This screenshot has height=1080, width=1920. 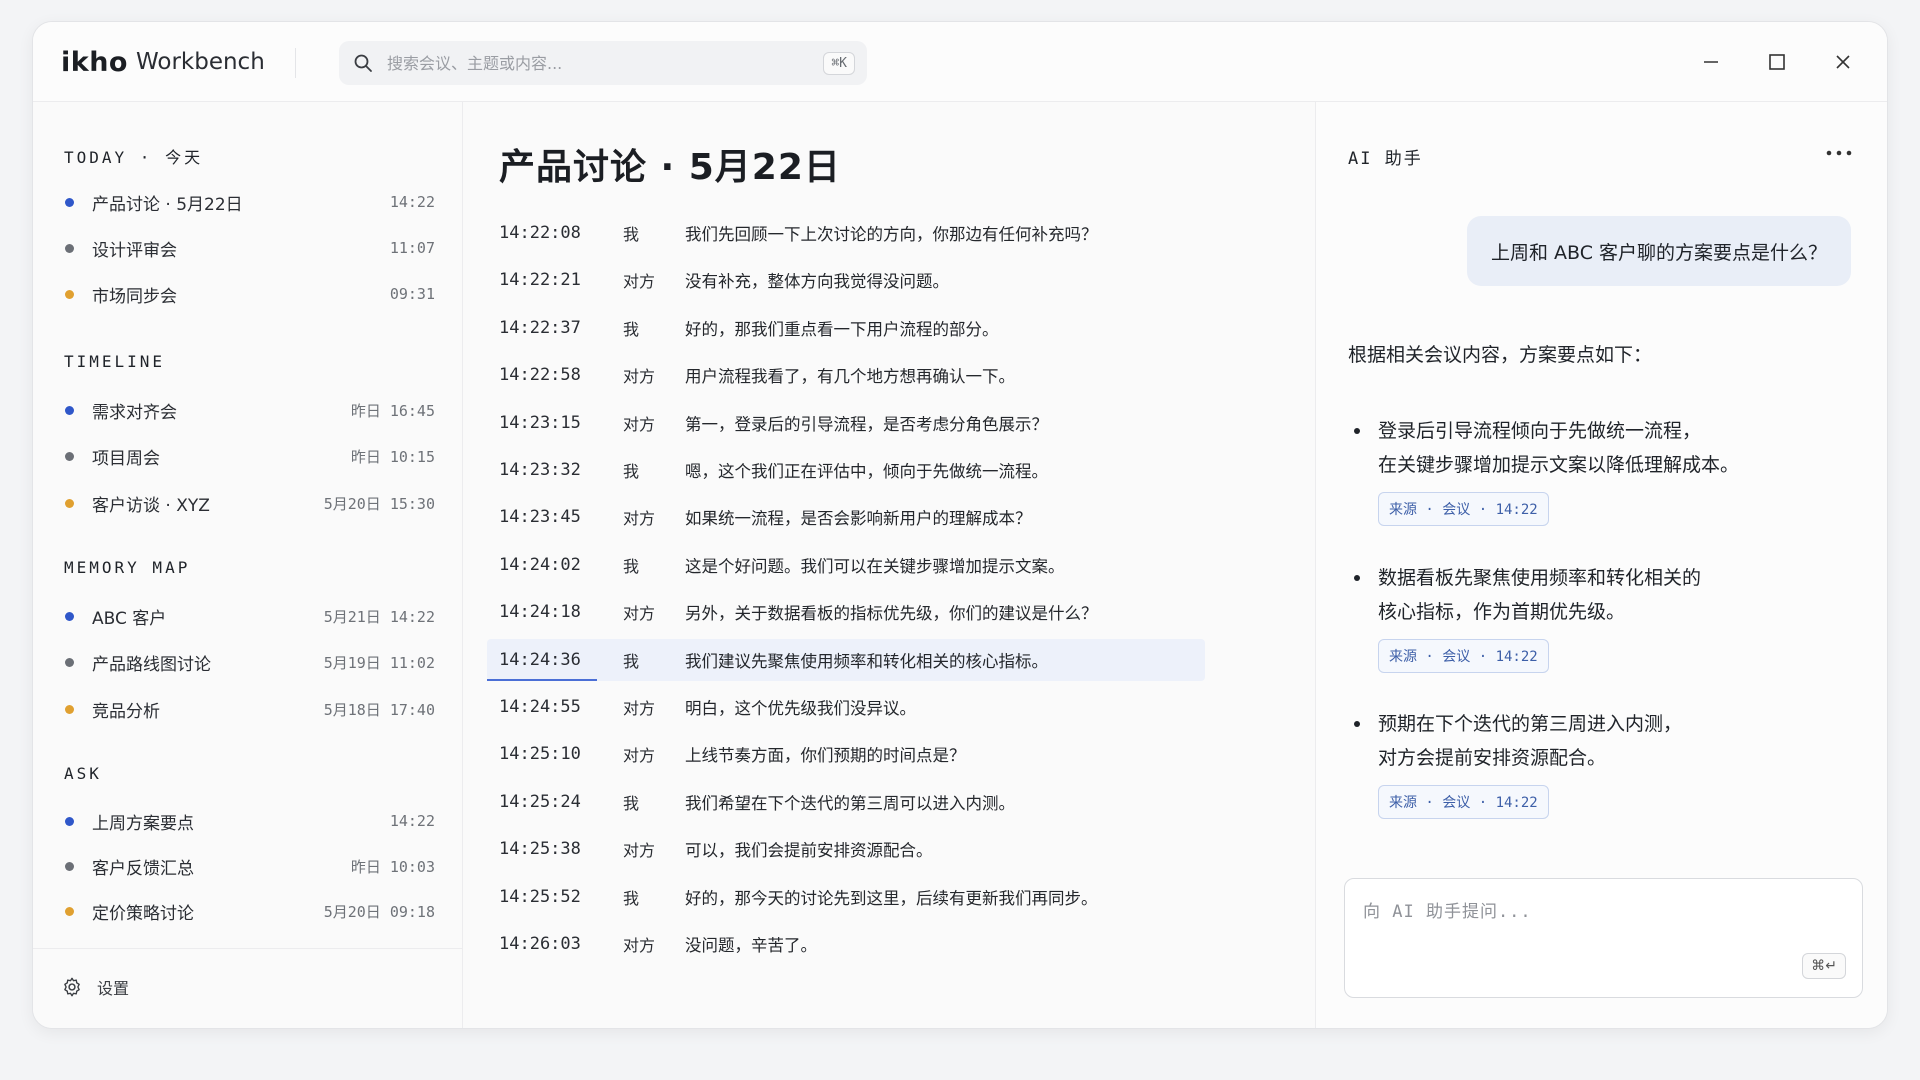 I want to click on title-bar: ikho Workbench ⌘K, so click(x=960, y=62).